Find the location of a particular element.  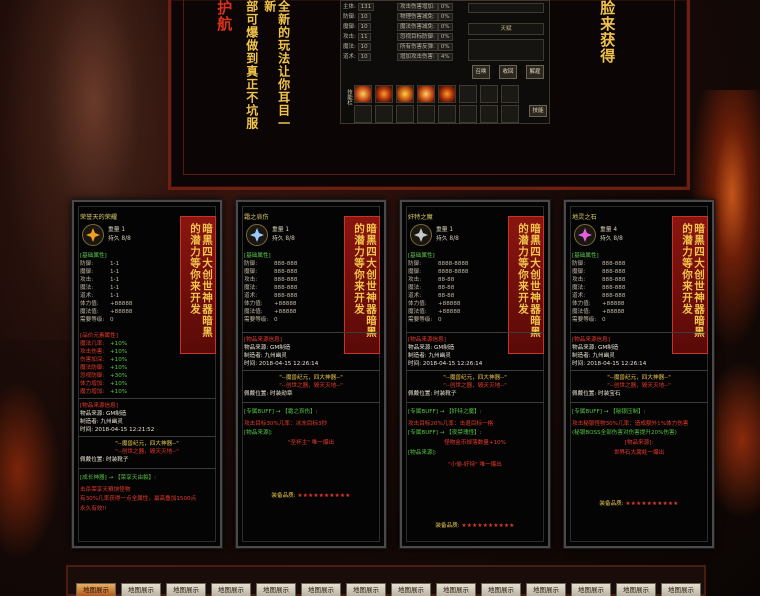

attr-value: 1-1 is located at coordinates (115, 272).